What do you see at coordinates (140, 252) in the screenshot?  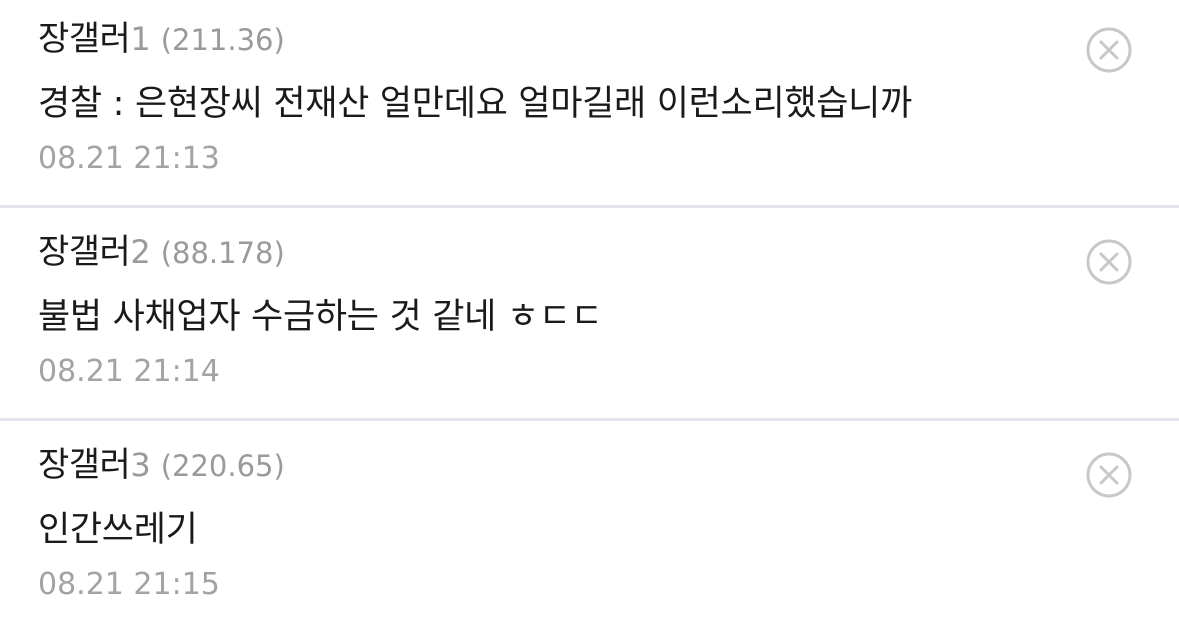 I see `comment-nick-number: 2` at bounding box center [140, 252].